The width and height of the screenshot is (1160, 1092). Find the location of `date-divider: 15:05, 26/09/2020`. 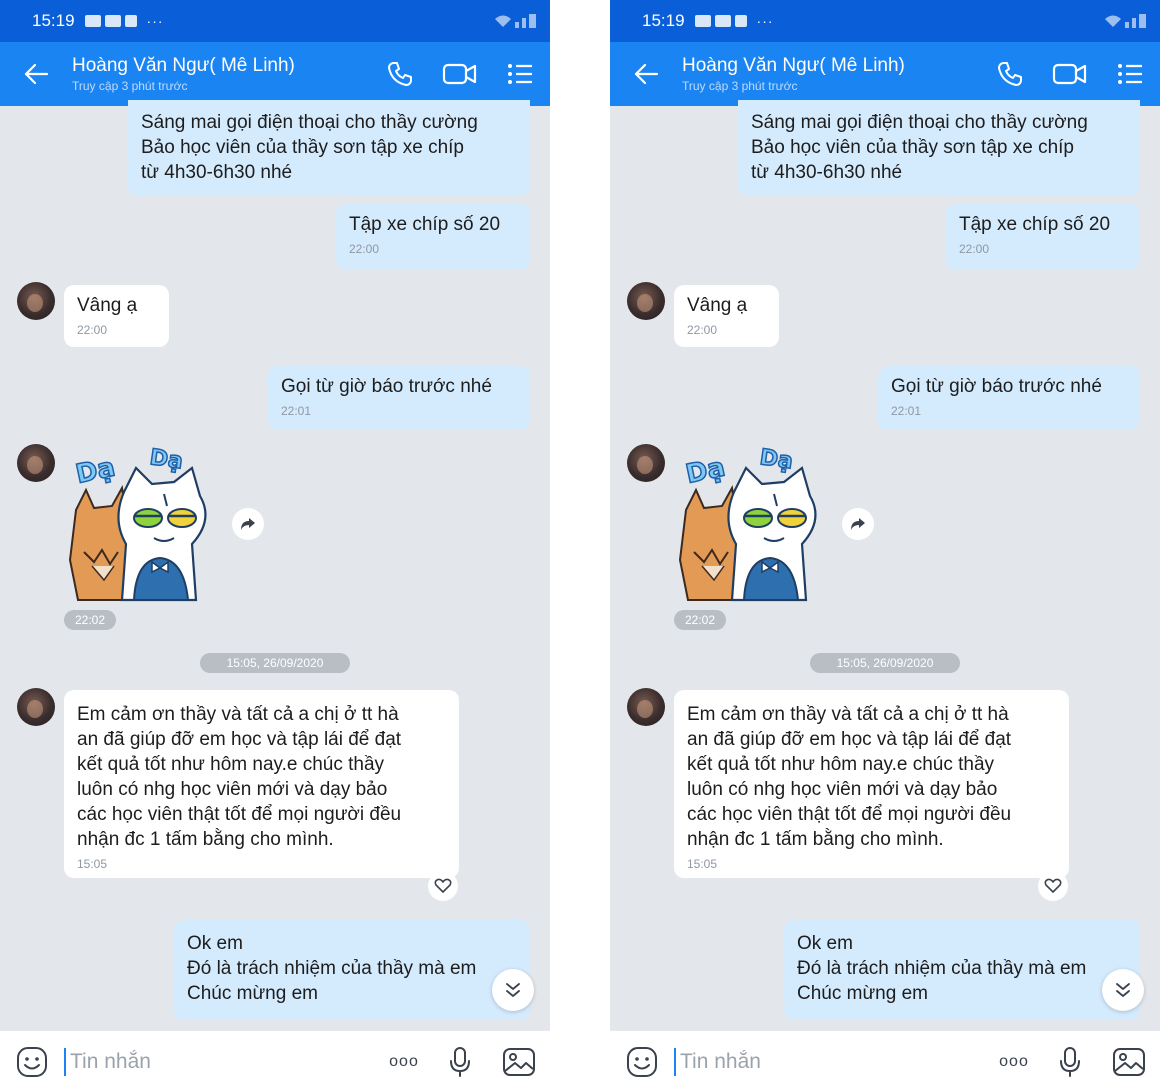

date-divider: 15:05, 26/09/2020 is located at coordinates (275, 663).